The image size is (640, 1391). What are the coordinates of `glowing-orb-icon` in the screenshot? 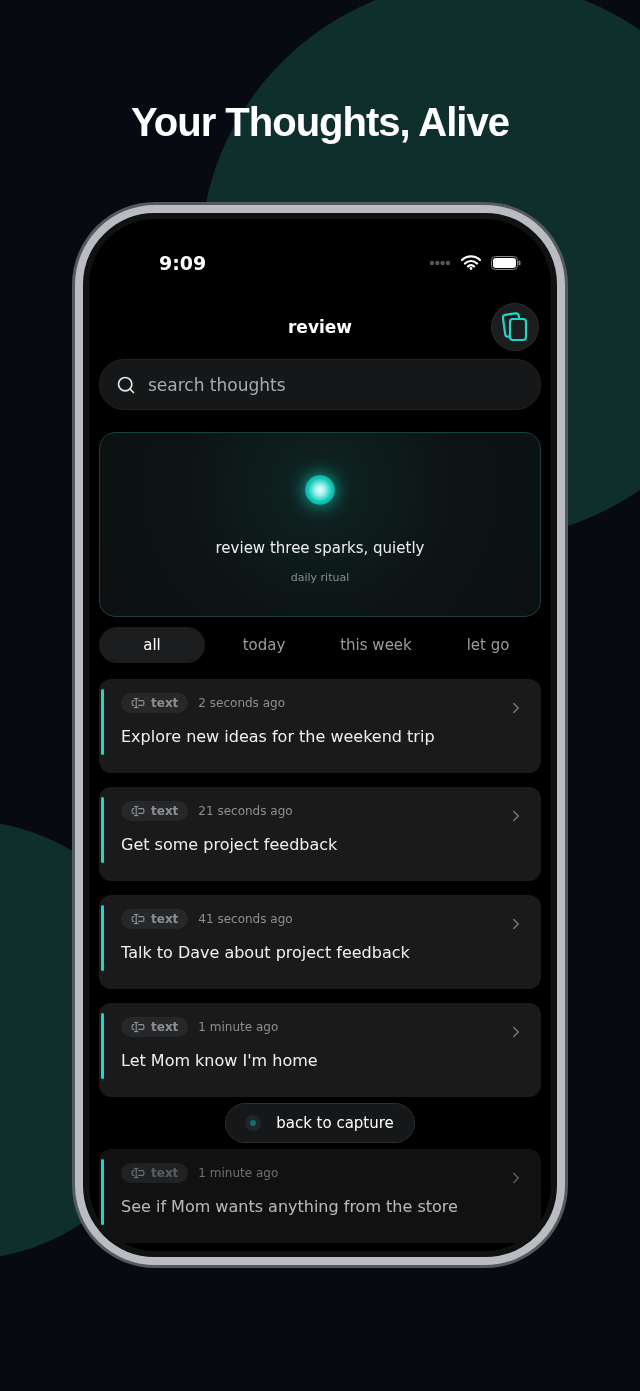 It's located at (320, 490).